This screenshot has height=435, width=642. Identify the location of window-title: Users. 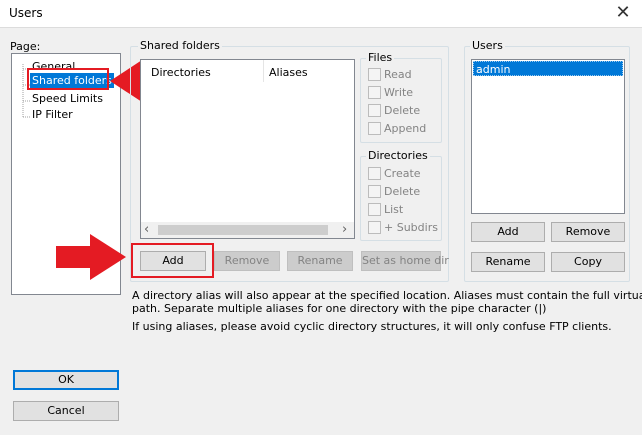
(26, 13).